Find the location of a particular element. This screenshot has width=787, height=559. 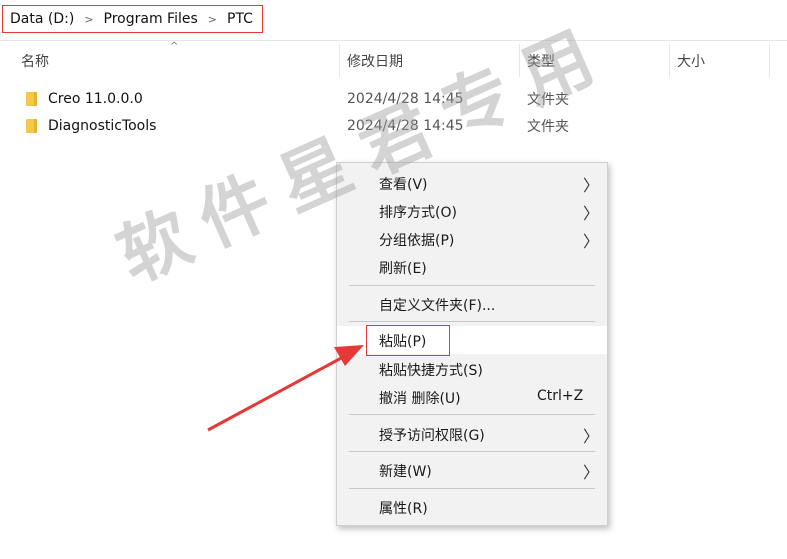

column-header-type: 类型 is located at coordinates (597, 61).